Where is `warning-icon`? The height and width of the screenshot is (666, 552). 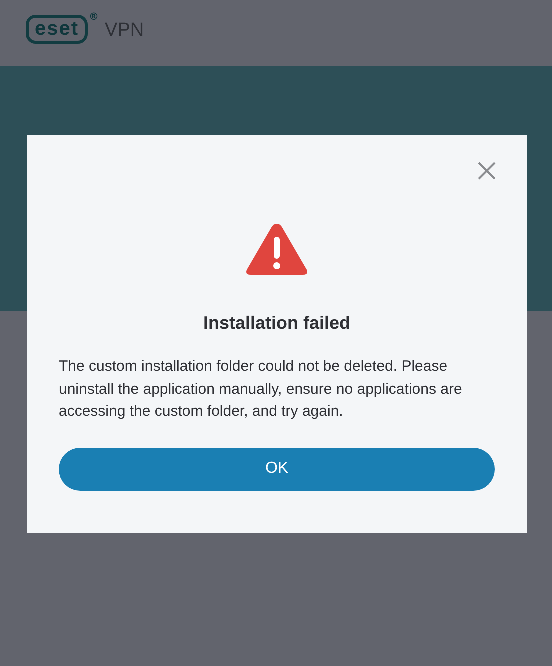 warning-icon is located at coordinates (277, 249).